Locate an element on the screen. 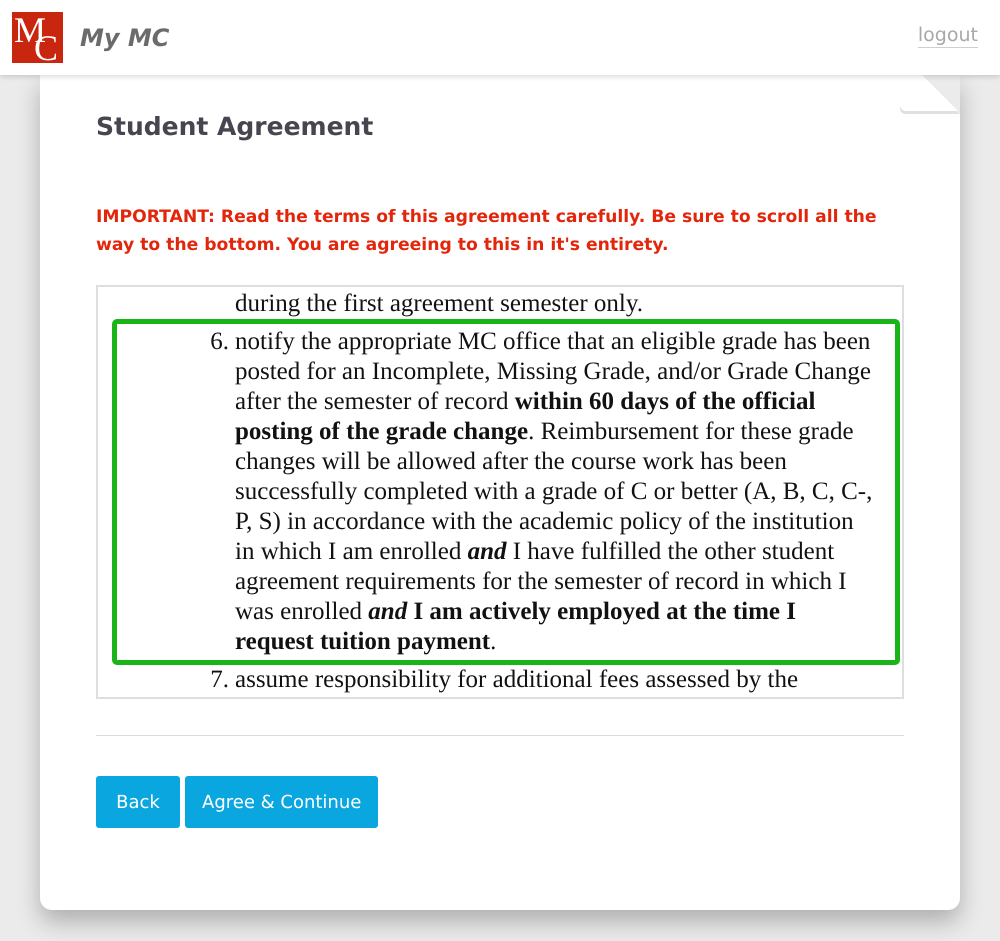  agree-continue-button: Agree & Continue is located at coordinates (281, 802).